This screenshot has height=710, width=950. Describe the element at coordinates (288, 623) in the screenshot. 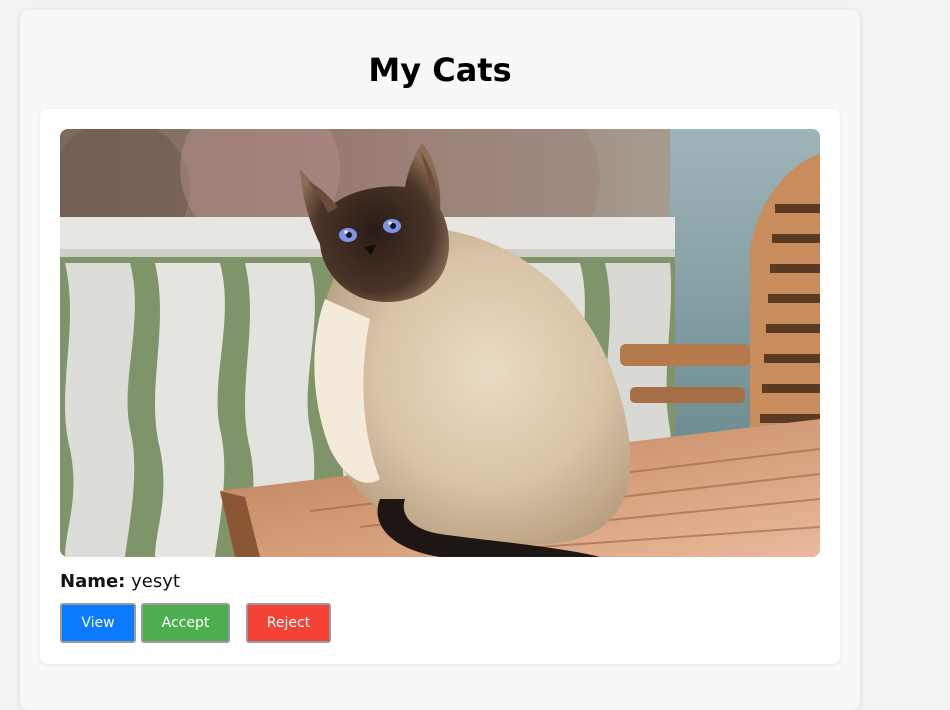

I see `reject-button: Reject` at that location.